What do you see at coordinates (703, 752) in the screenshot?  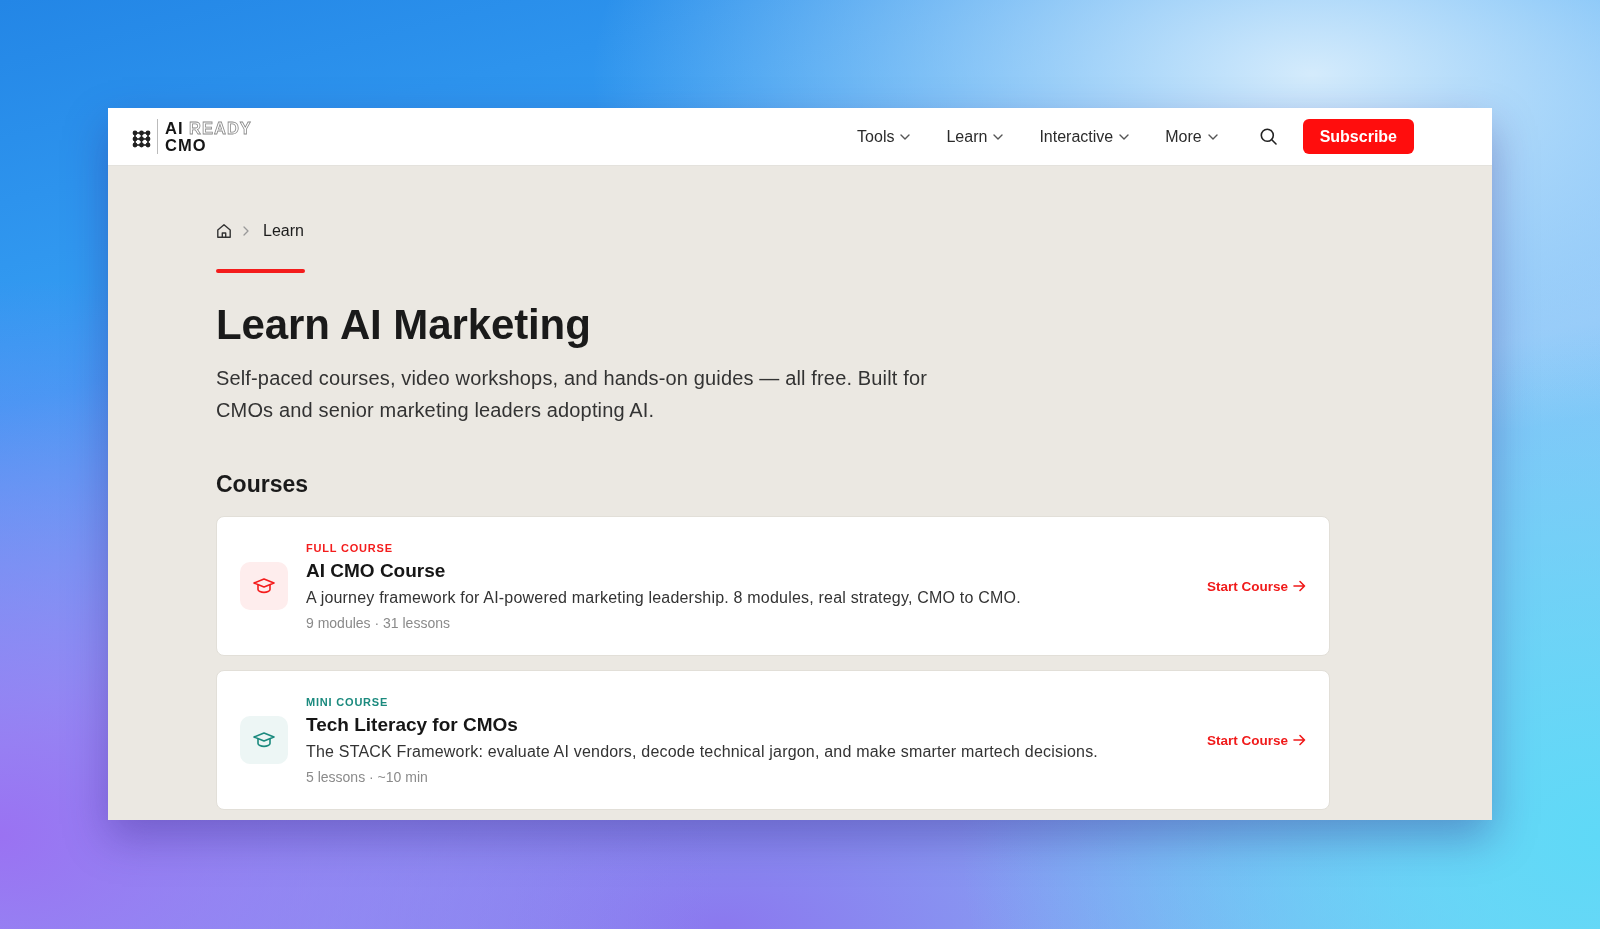 I see `course-description: The STACK Framework: evaluate AI vendors, decode technical jargon, and make smarter martech decisions.` at bounding box center [703, 752].